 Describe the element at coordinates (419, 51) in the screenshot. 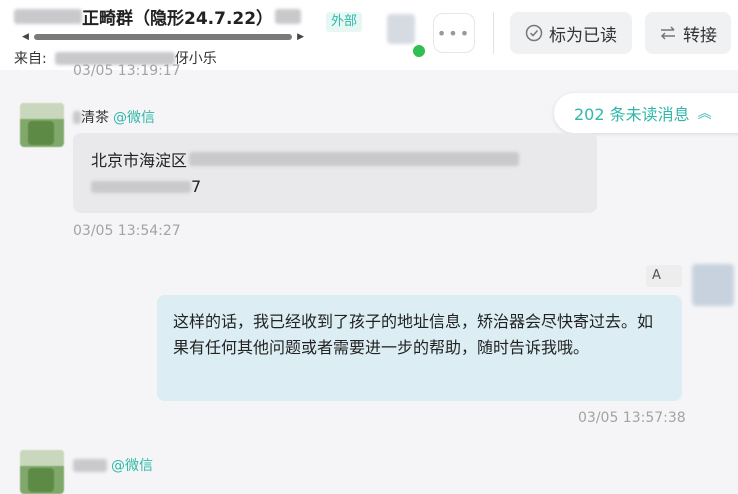

I see `online-status-dot` at that location.